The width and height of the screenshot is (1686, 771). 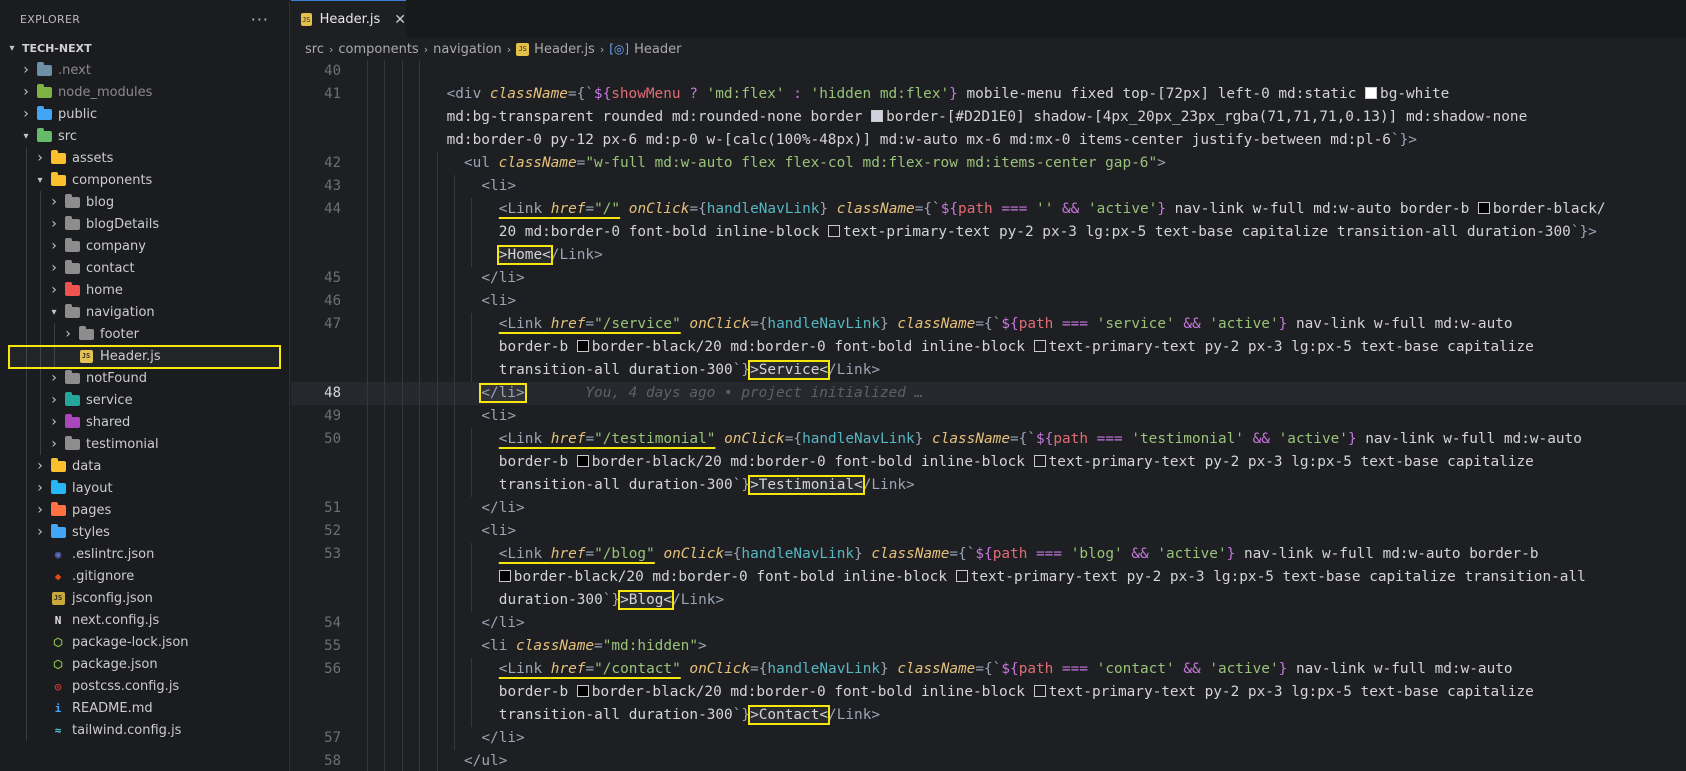 What do you see at coordinates (400, 20) in the screenshot?
I see `close-icon: ✕` at bounding box center [400, 20].